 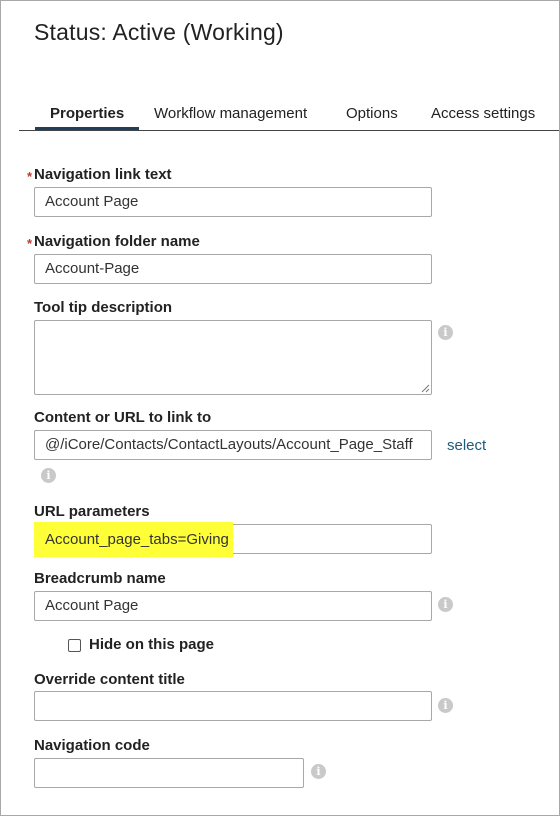 What do you see at coordinates (233, 606) in the screenshot?
I see `breadcrumb-name-input: Account Page` at bounding box center [233, 606].